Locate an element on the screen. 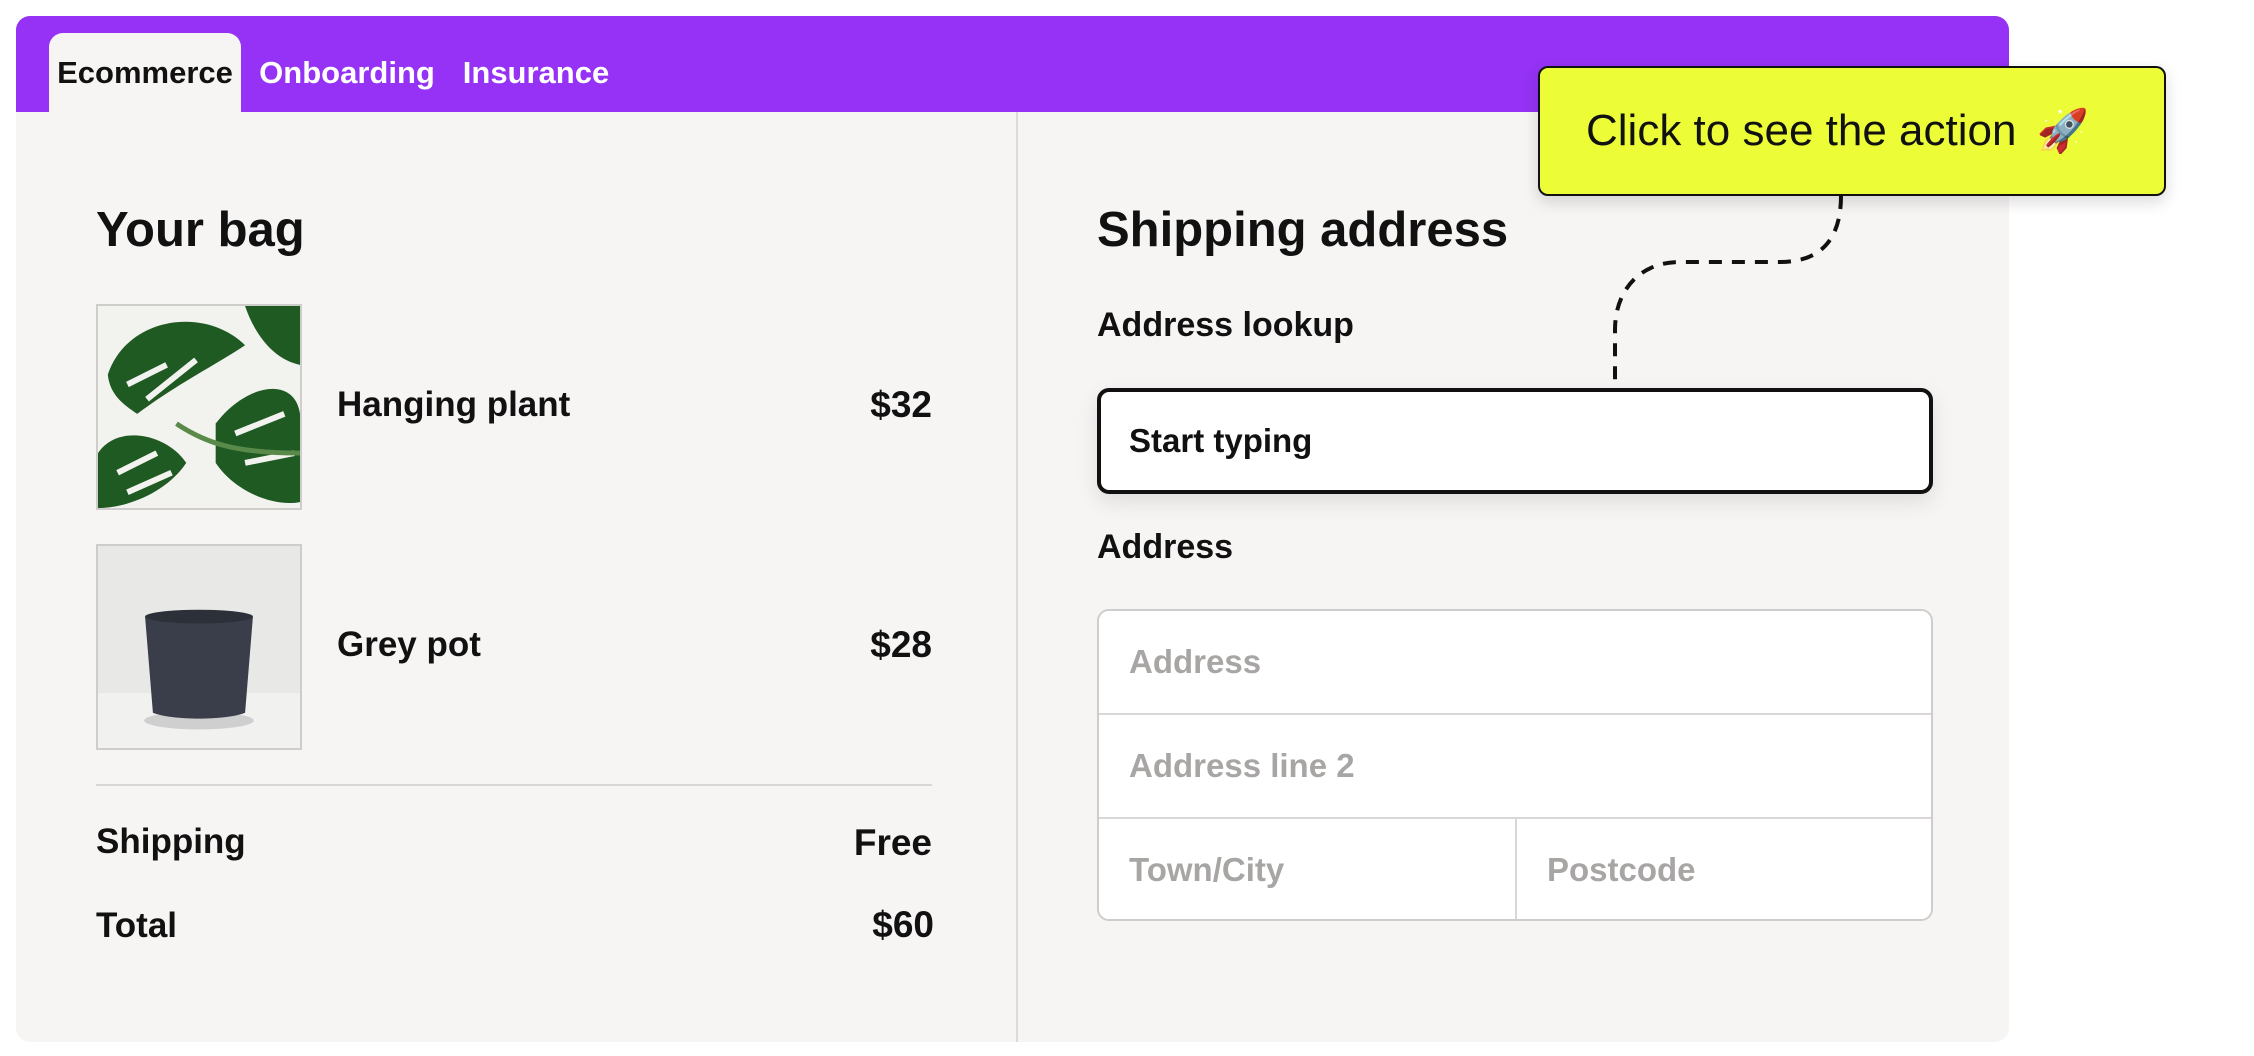 The image size is (2254, 1056). address-input is located at coordinates (1515, 662).